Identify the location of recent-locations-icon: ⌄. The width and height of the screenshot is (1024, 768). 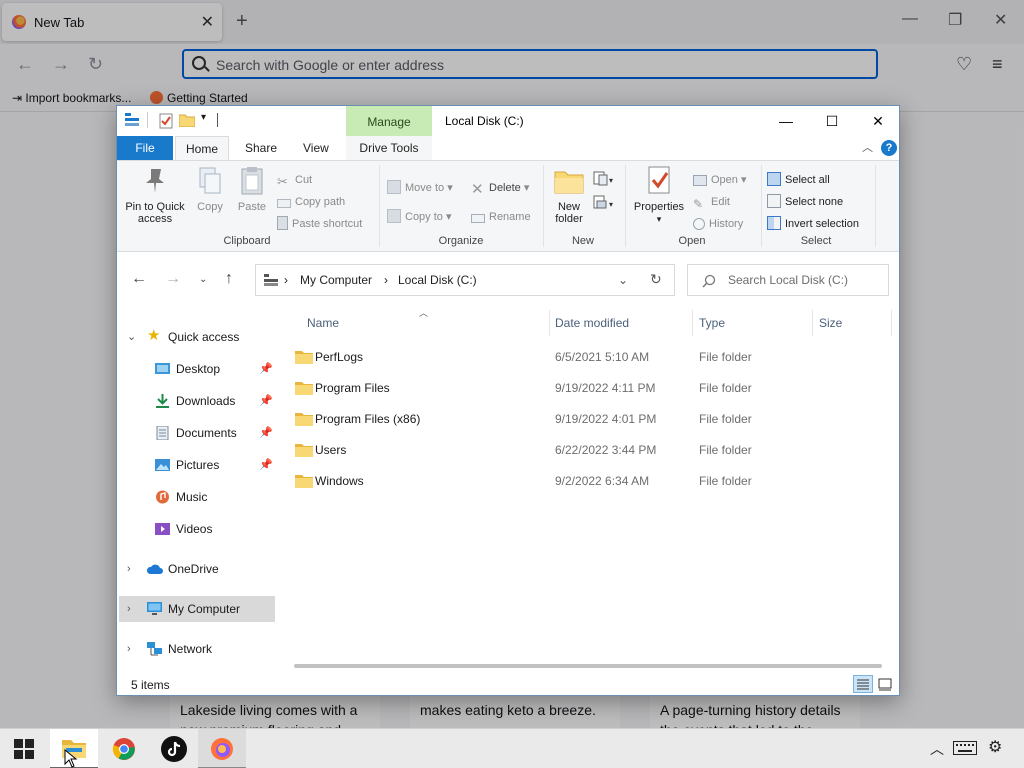
(203, 279).